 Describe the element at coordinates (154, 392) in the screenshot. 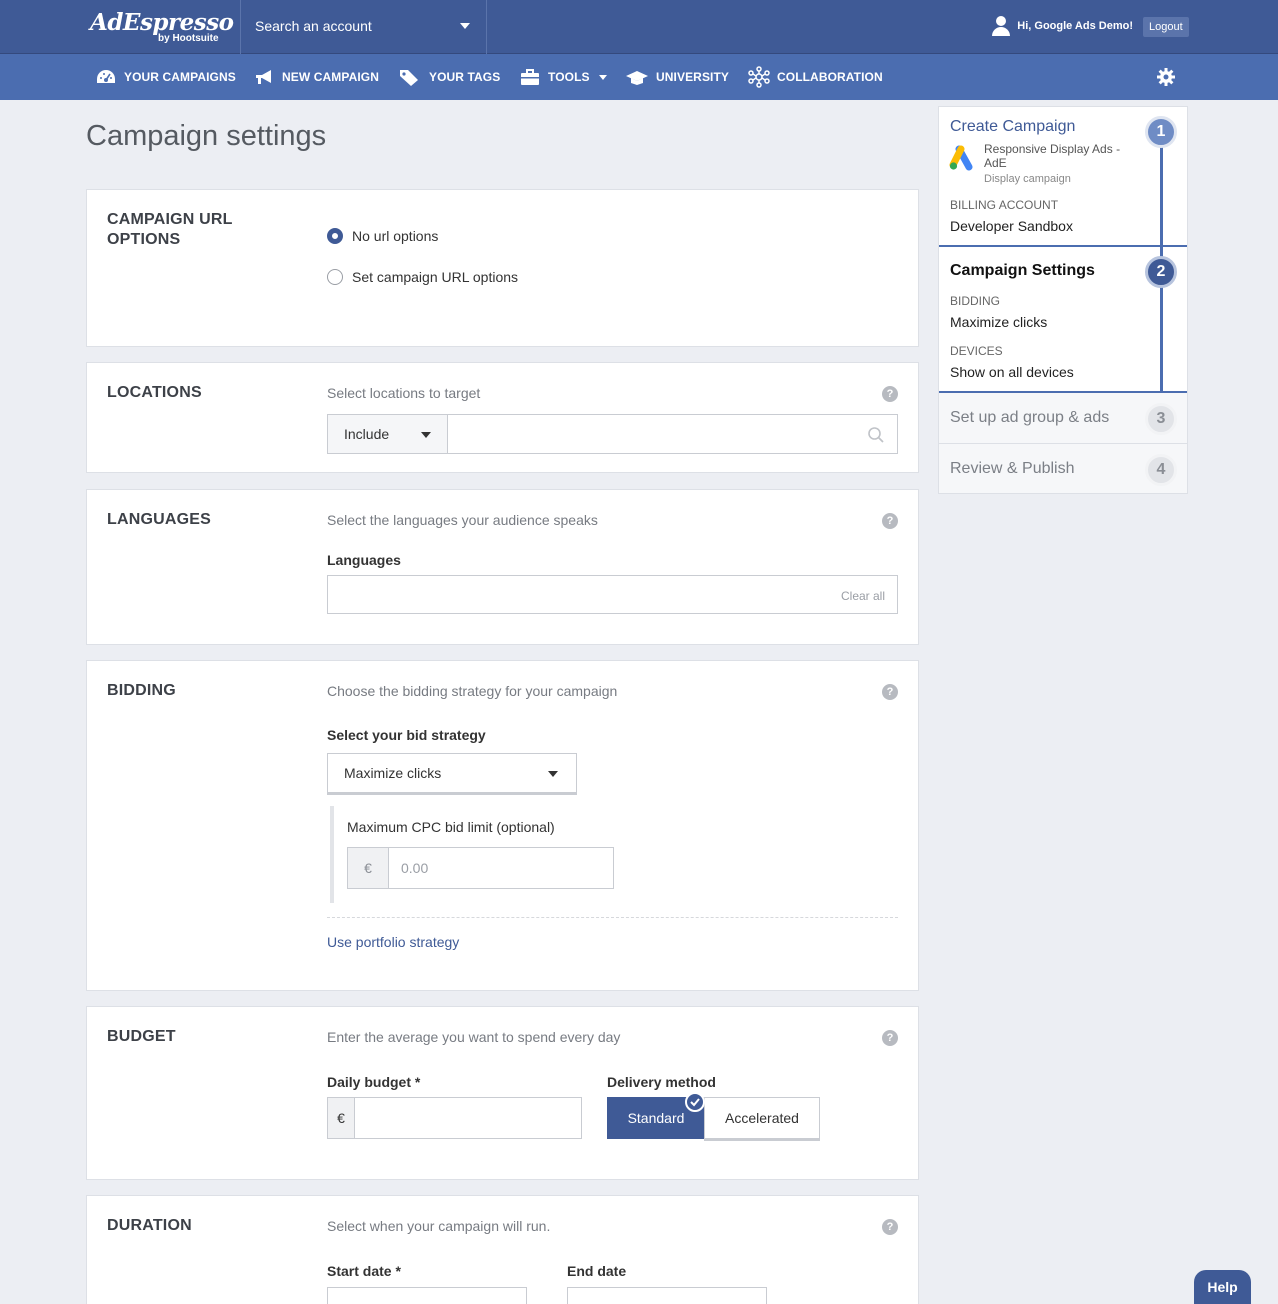

I see `section-title: LOCATIONS` at that location.